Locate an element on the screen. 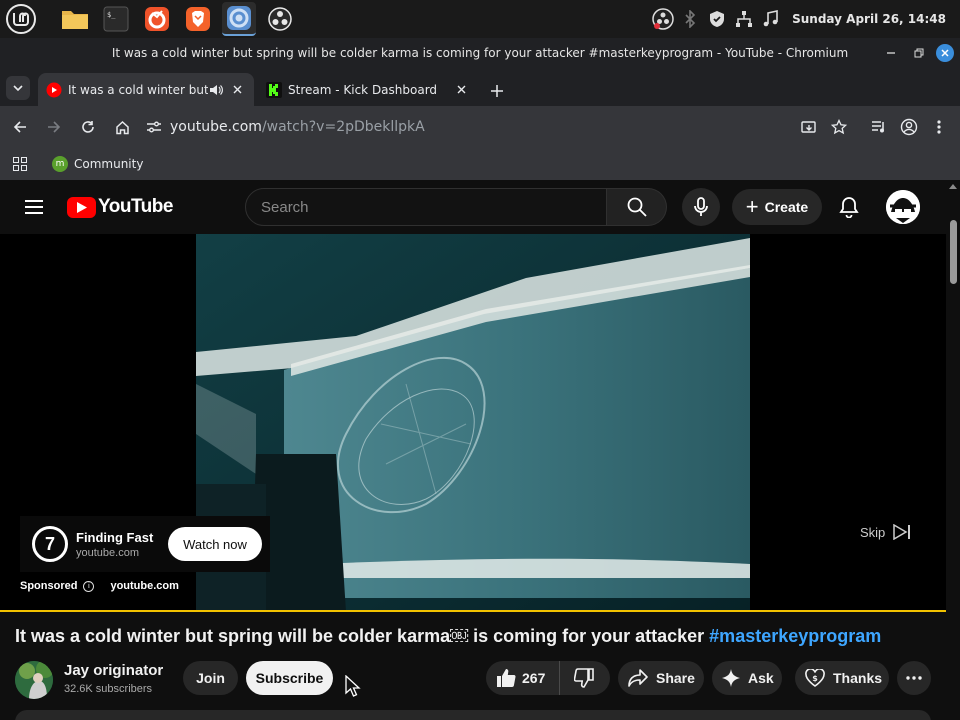 The height and width of the screenshot is (720, 960). search-button is located at coordinates (637, 207).